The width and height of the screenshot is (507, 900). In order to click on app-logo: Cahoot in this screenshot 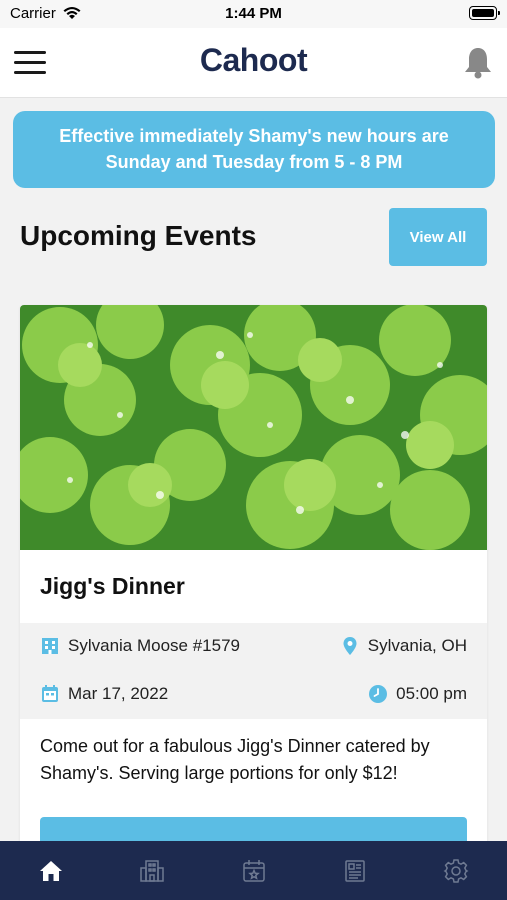, I will do `click(253, 60)`.